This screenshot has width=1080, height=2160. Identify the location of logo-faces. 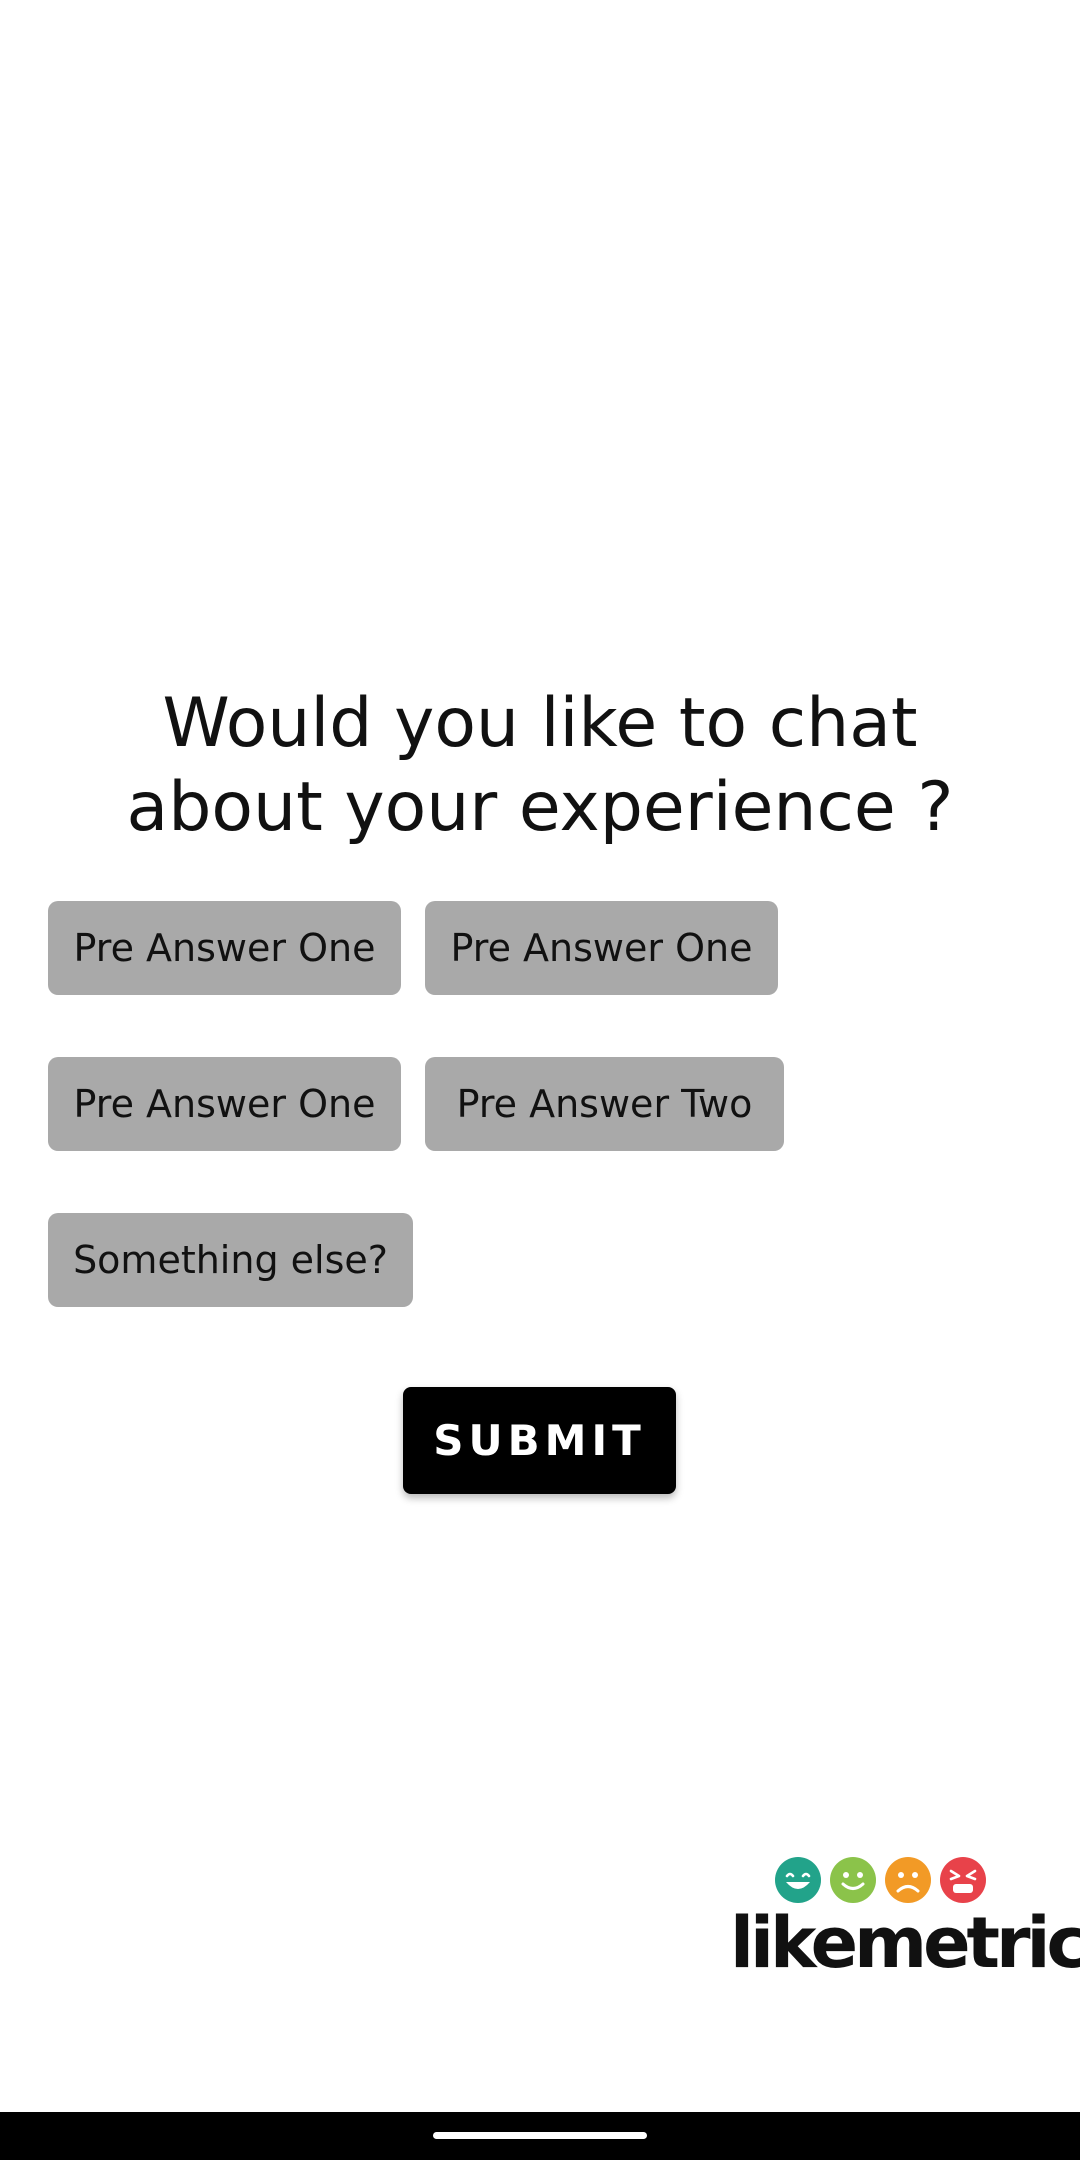
(887, 1882).